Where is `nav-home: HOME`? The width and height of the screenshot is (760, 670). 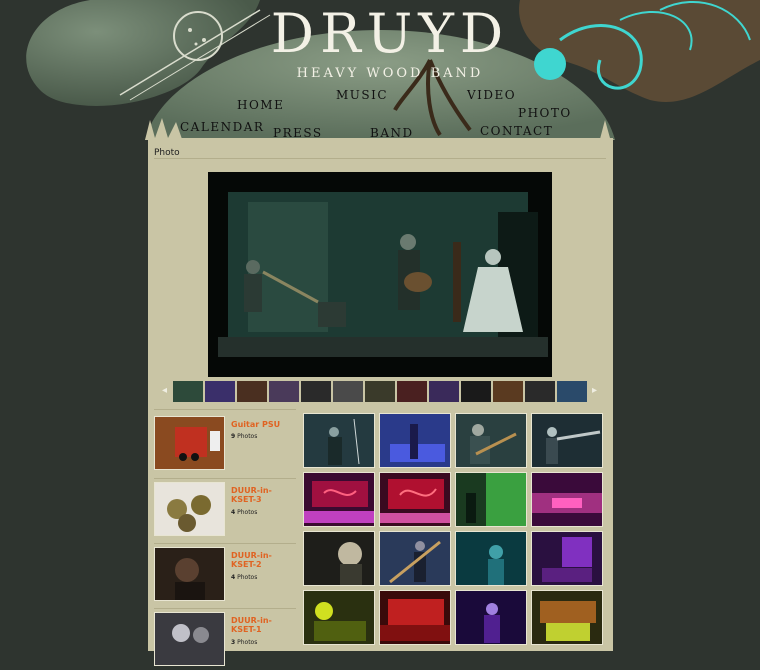
nav-home: HOME is located at coordinates (260, 105).